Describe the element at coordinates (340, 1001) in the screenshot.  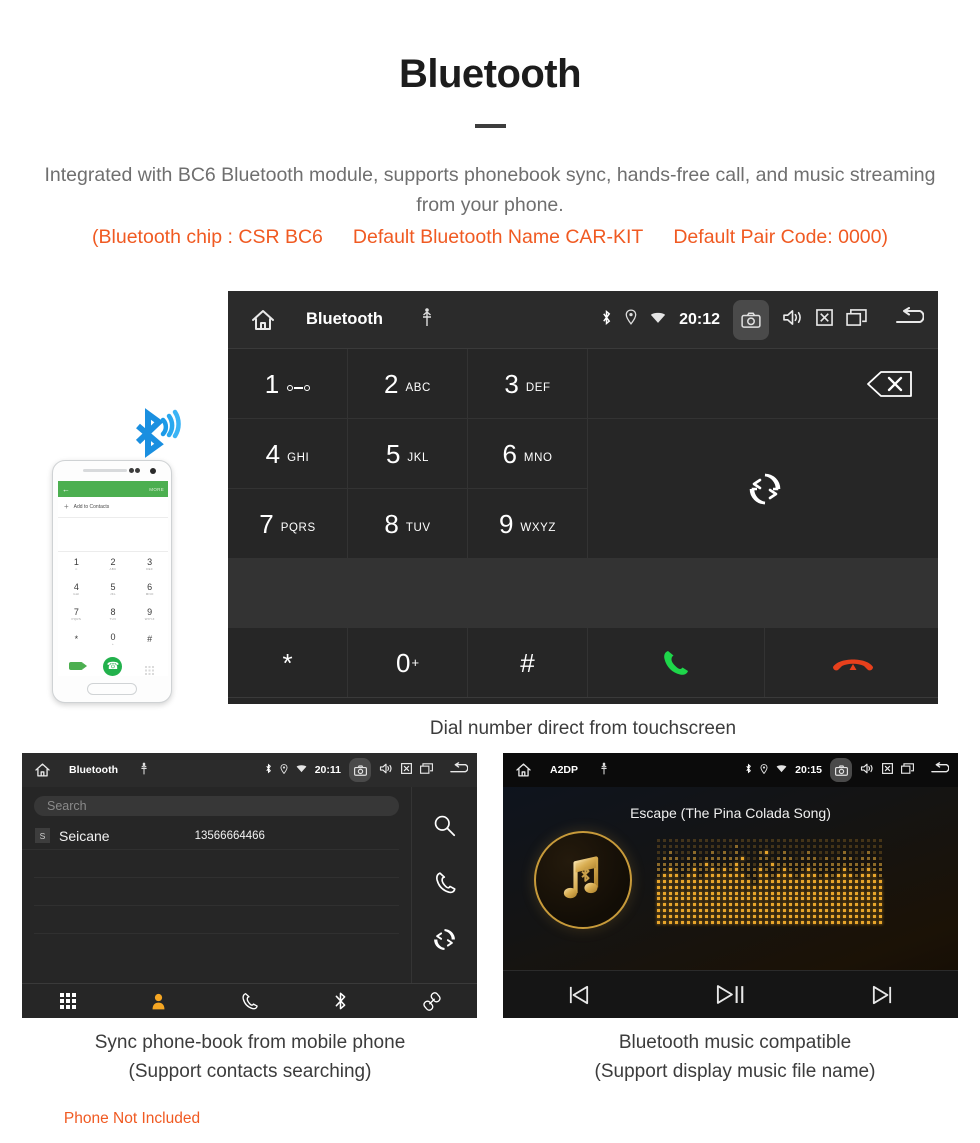
I see `nav-bluetooth` at that location.